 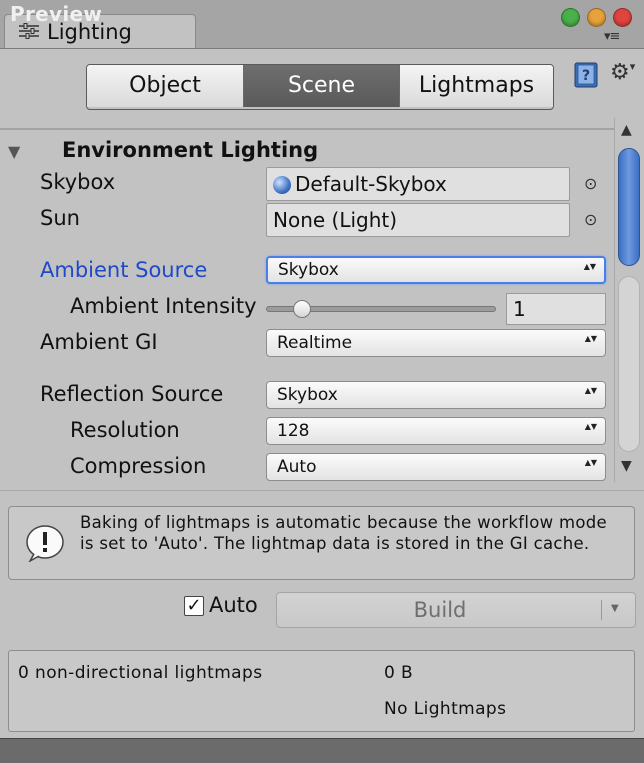 I want to click on ambient-gi-dropdown: Realtime ▲▼, so click(x=436, y=343).